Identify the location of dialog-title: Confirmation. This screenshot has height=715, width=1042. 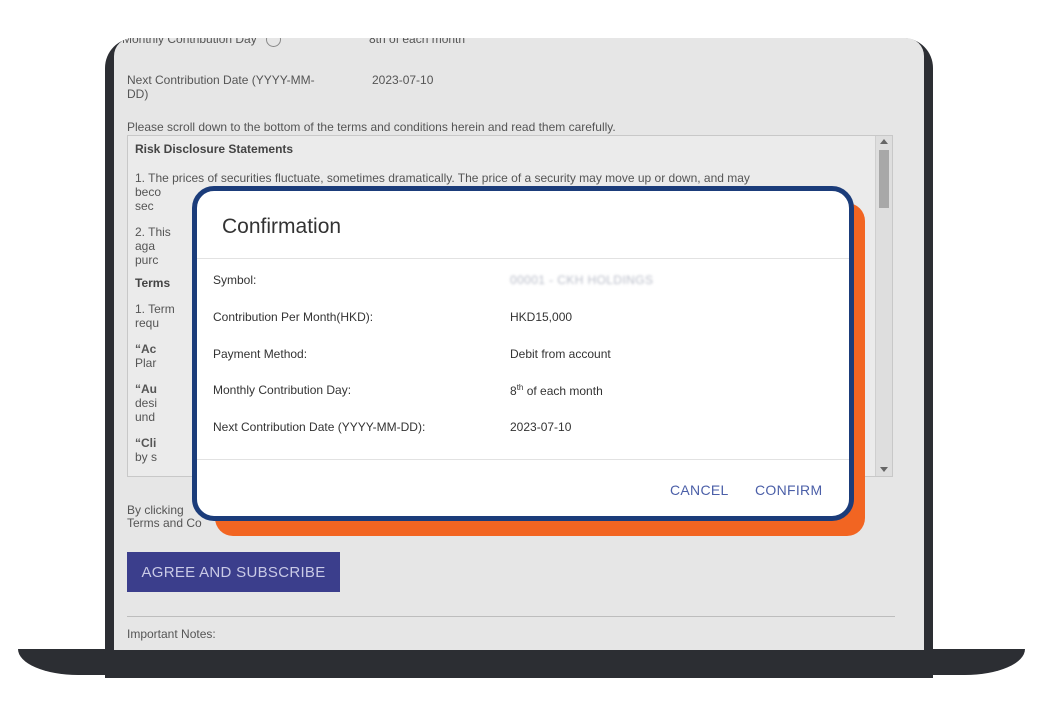
(282, 226).